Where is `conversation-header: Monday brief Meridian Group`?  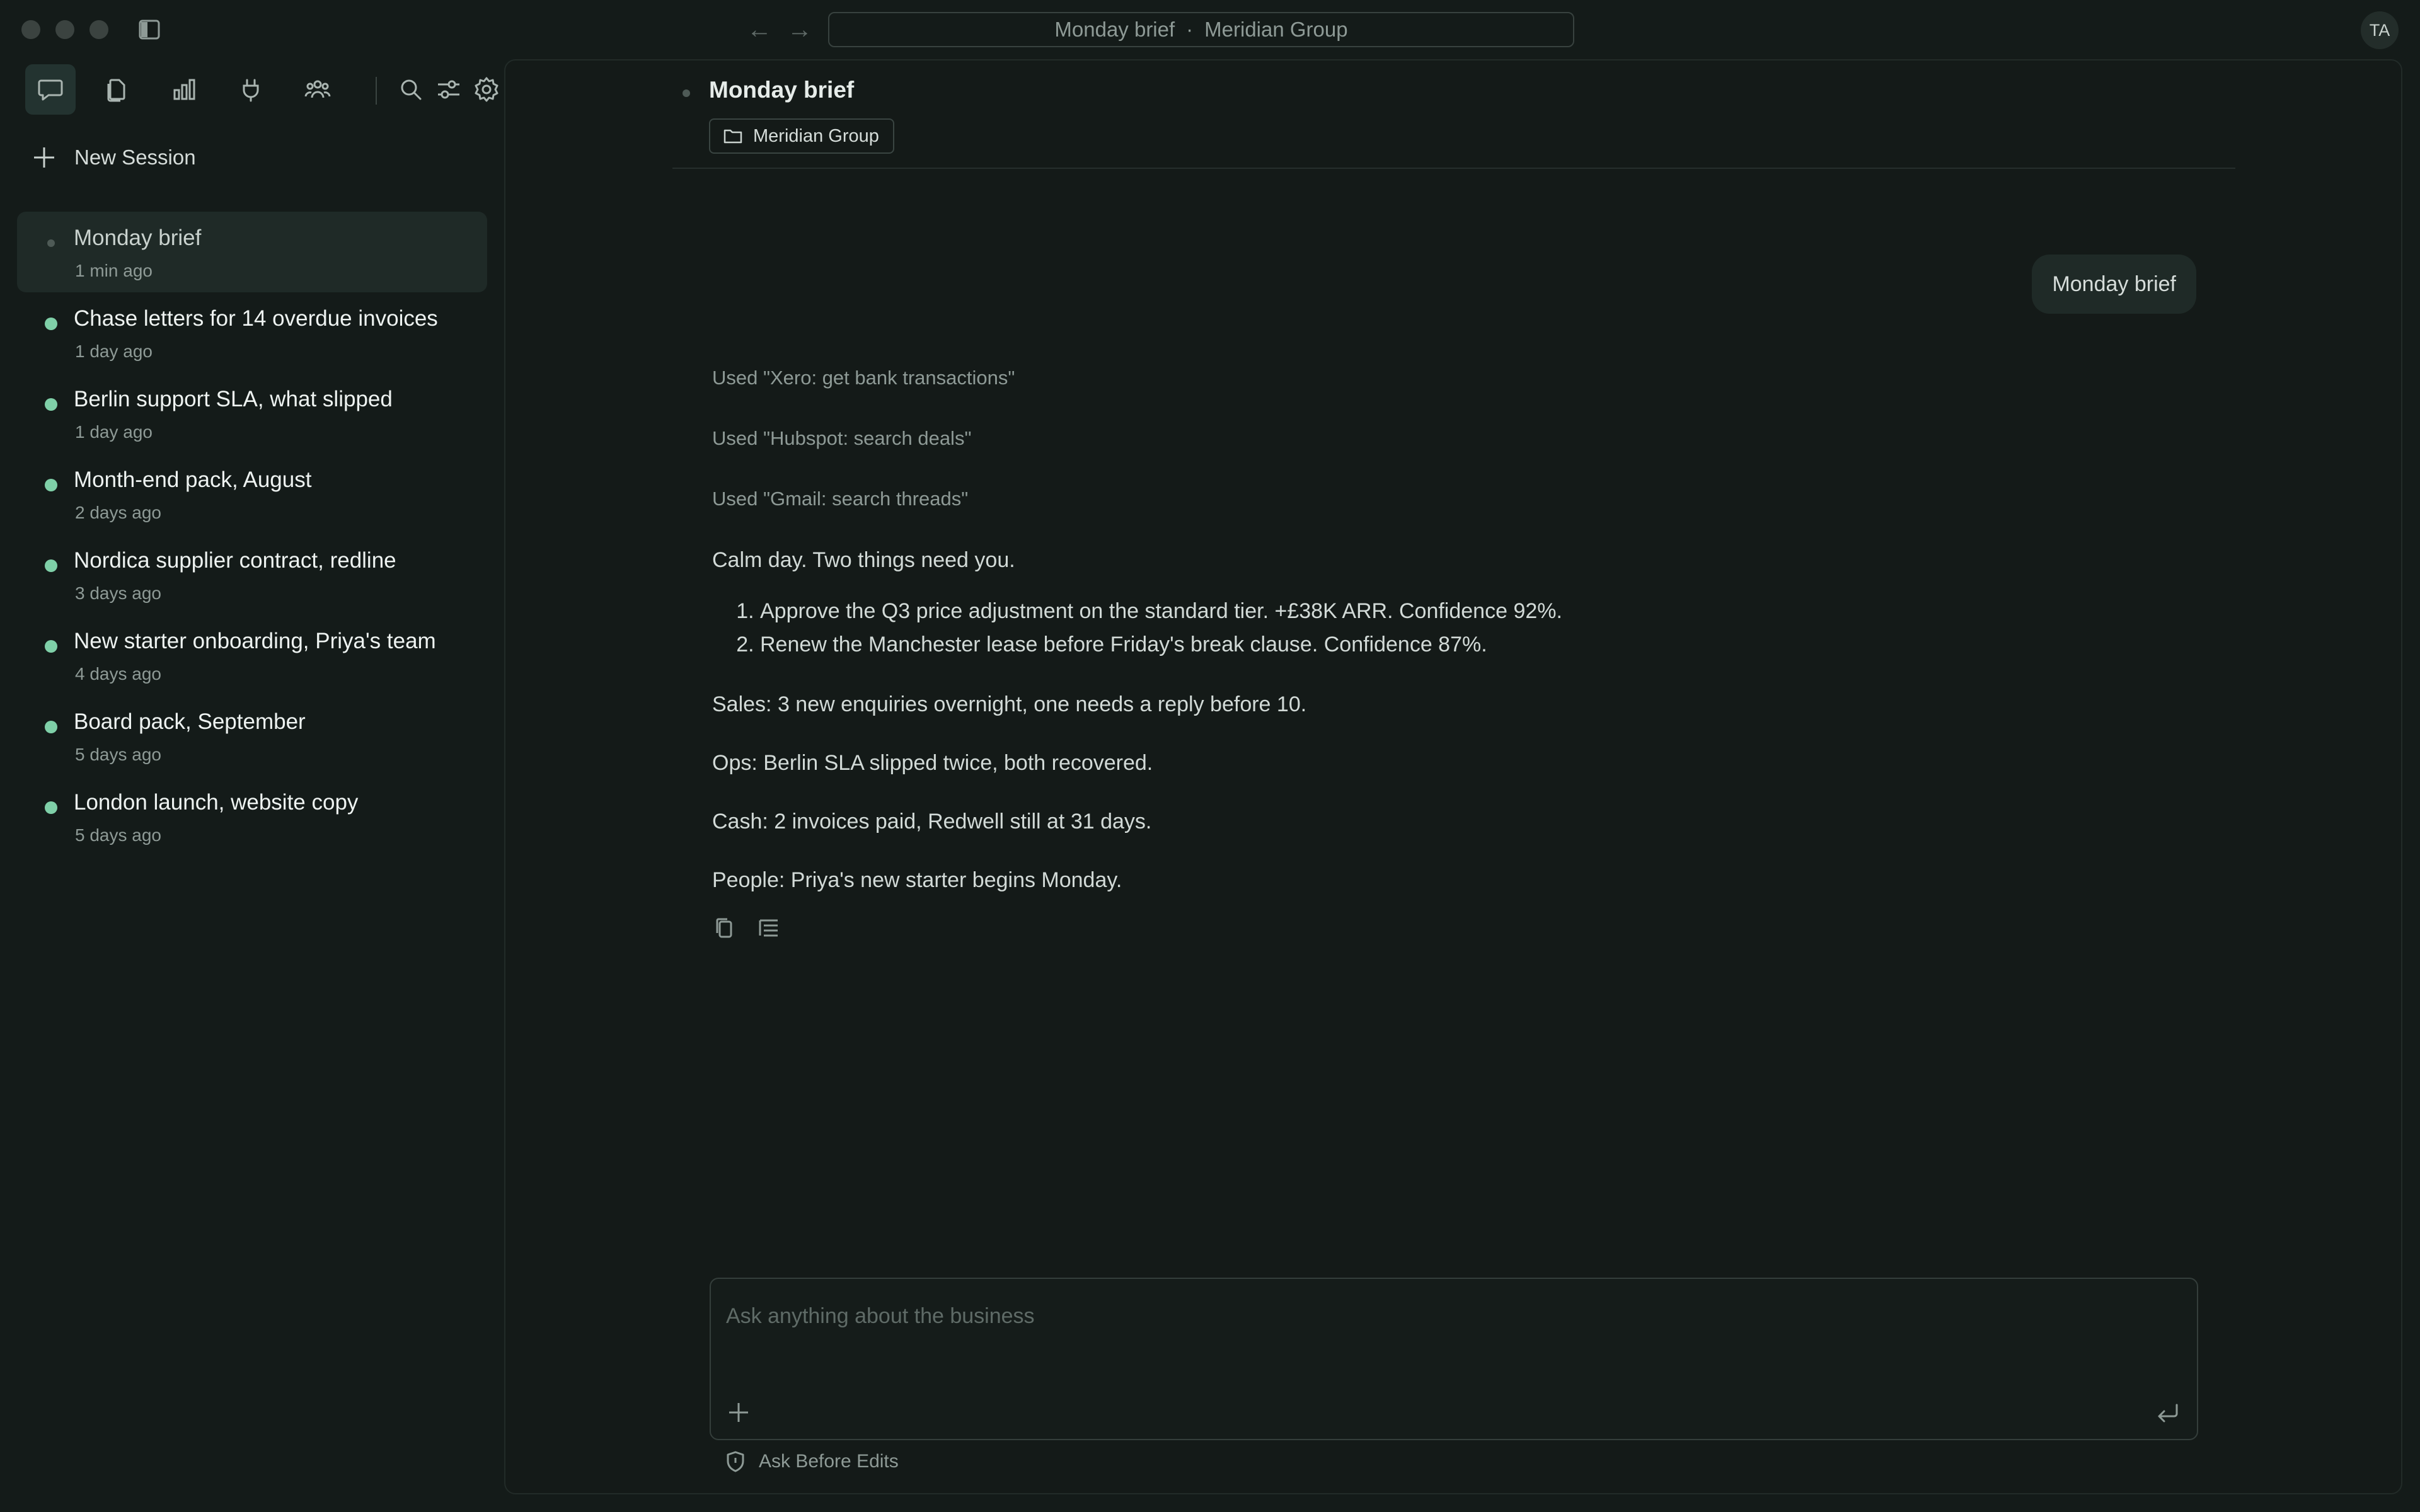
conversation-header: Monday brief Meridian Group is located at coordinates (1453, 114).